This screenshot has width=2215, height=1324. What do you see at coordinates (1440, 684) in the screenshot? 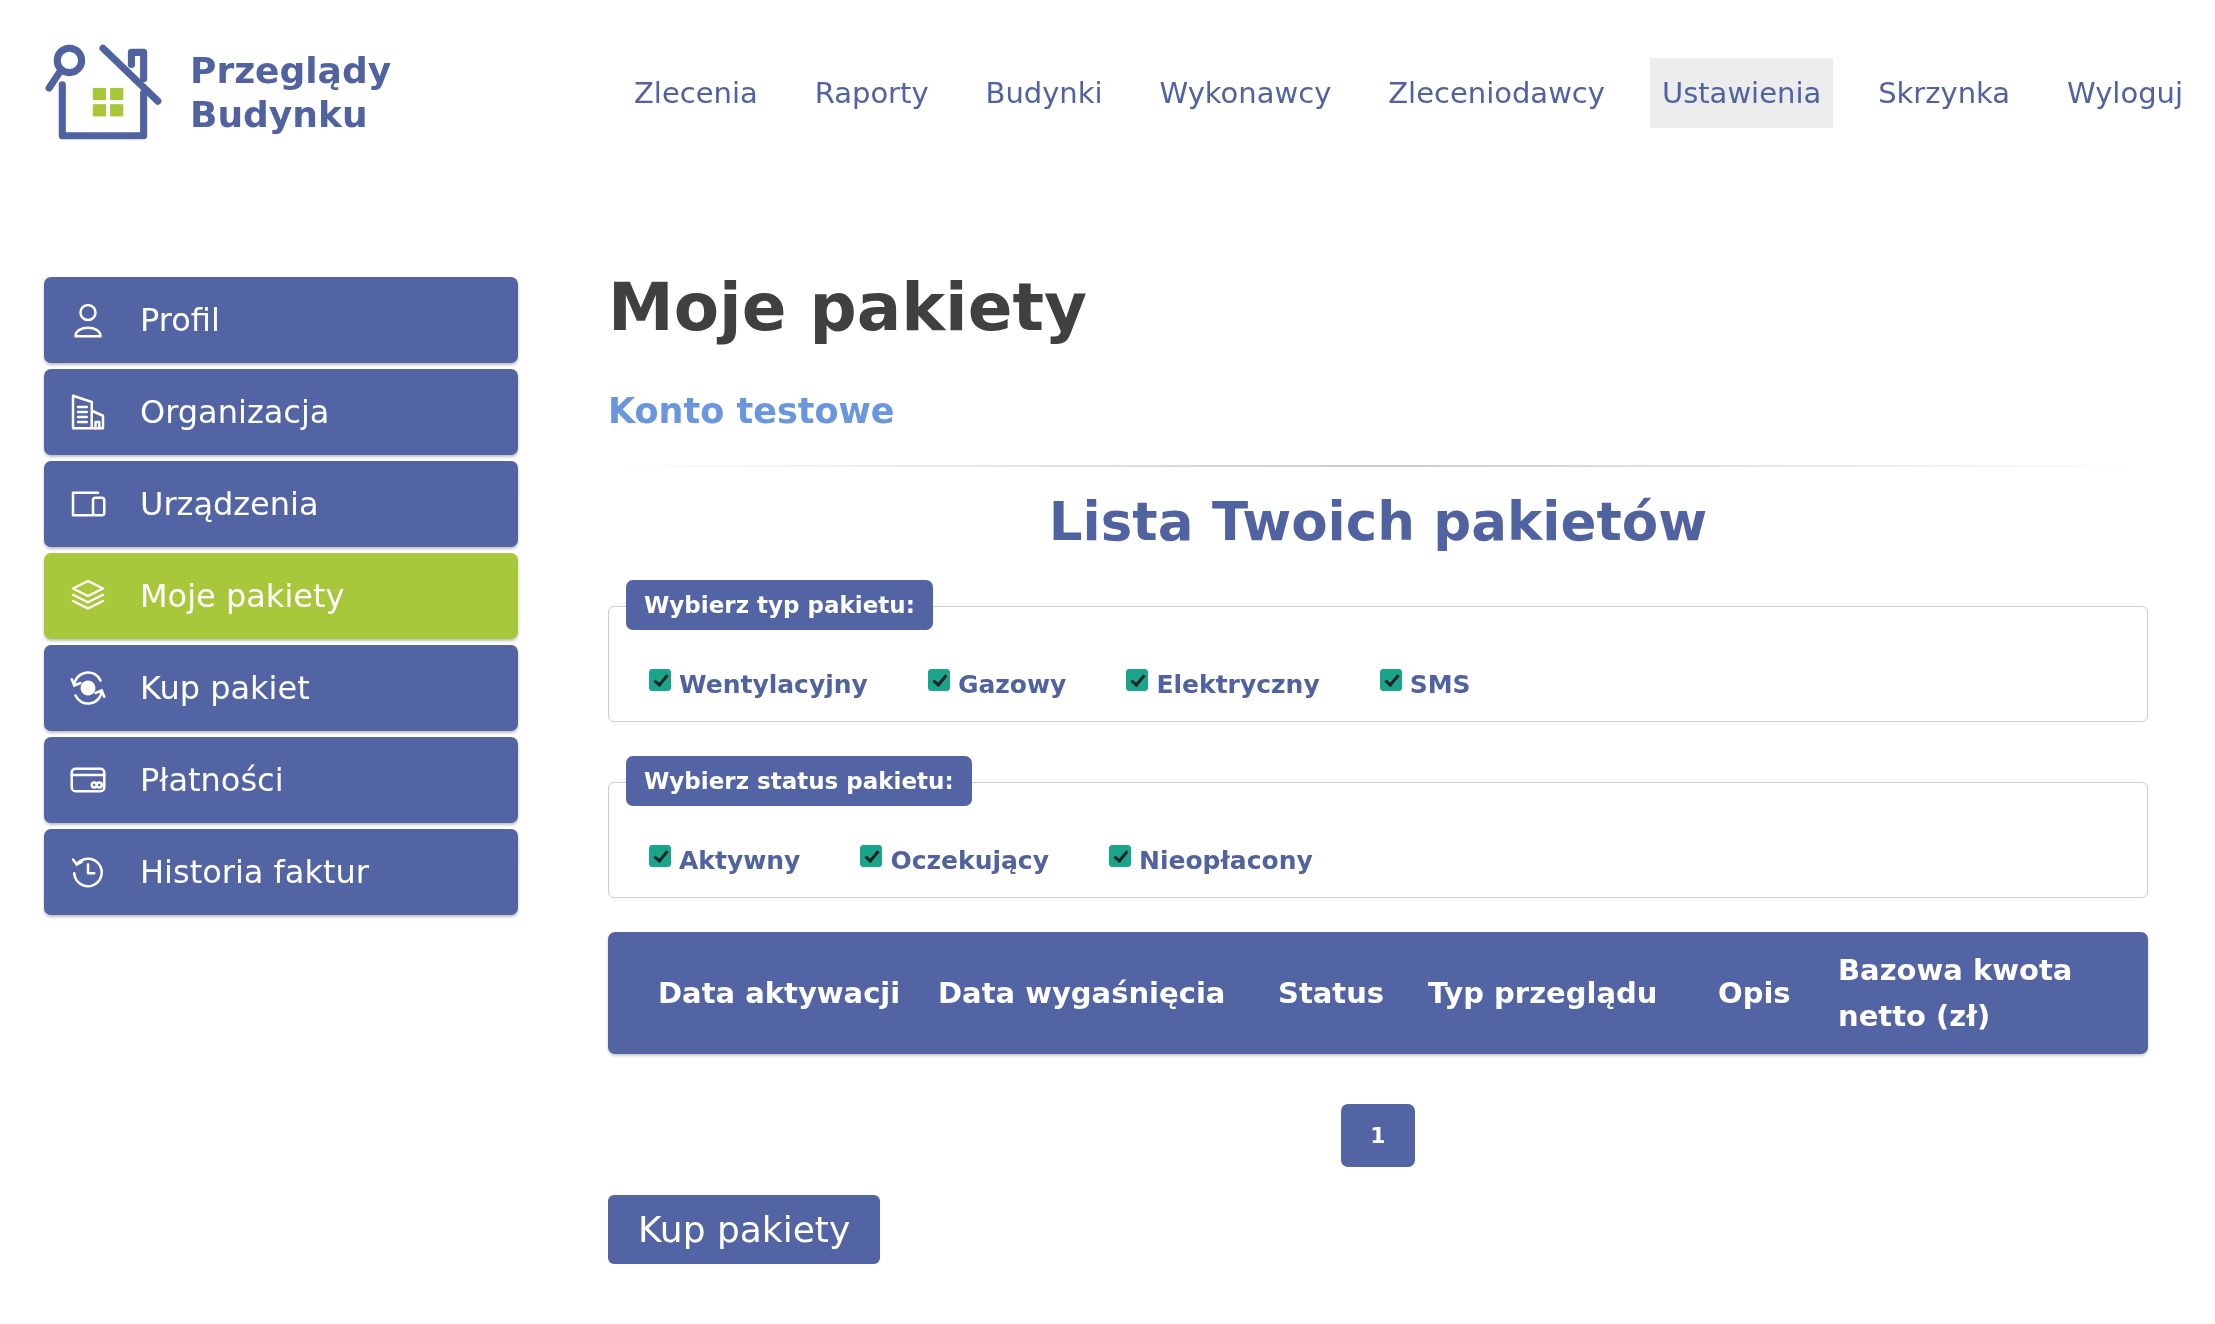
I see `option-label: SMS` at bounding box center [1440, 684].